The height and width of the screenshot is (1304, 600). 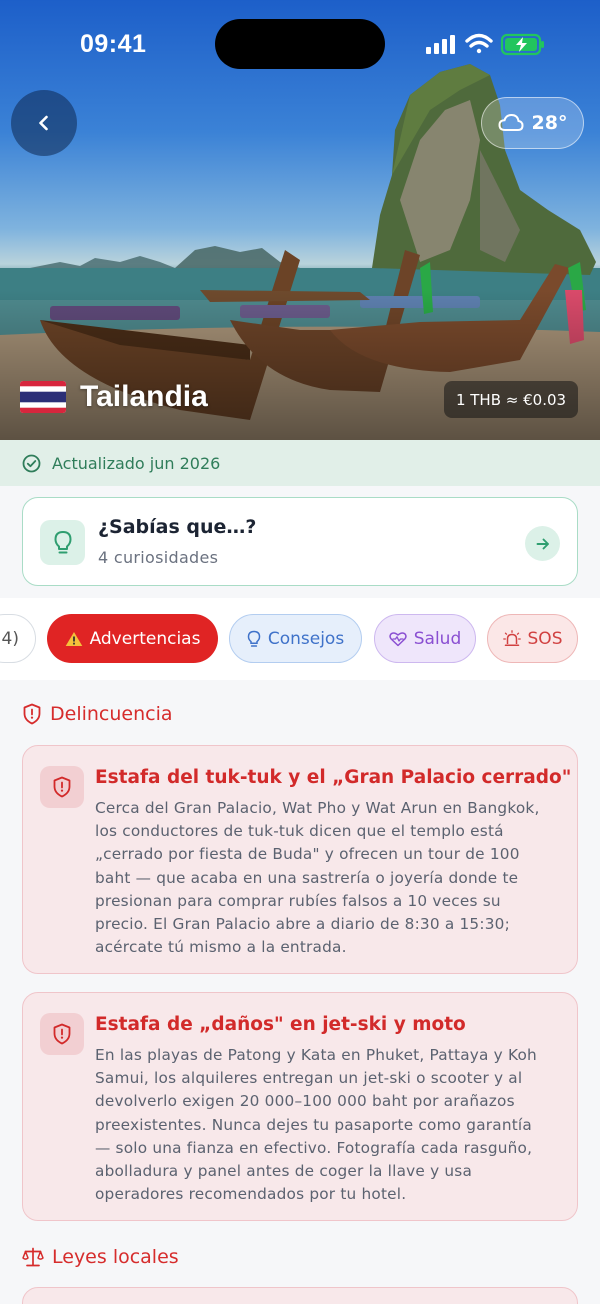 I want to click on tab-tips: Consejos, so click(x=295, y=638).